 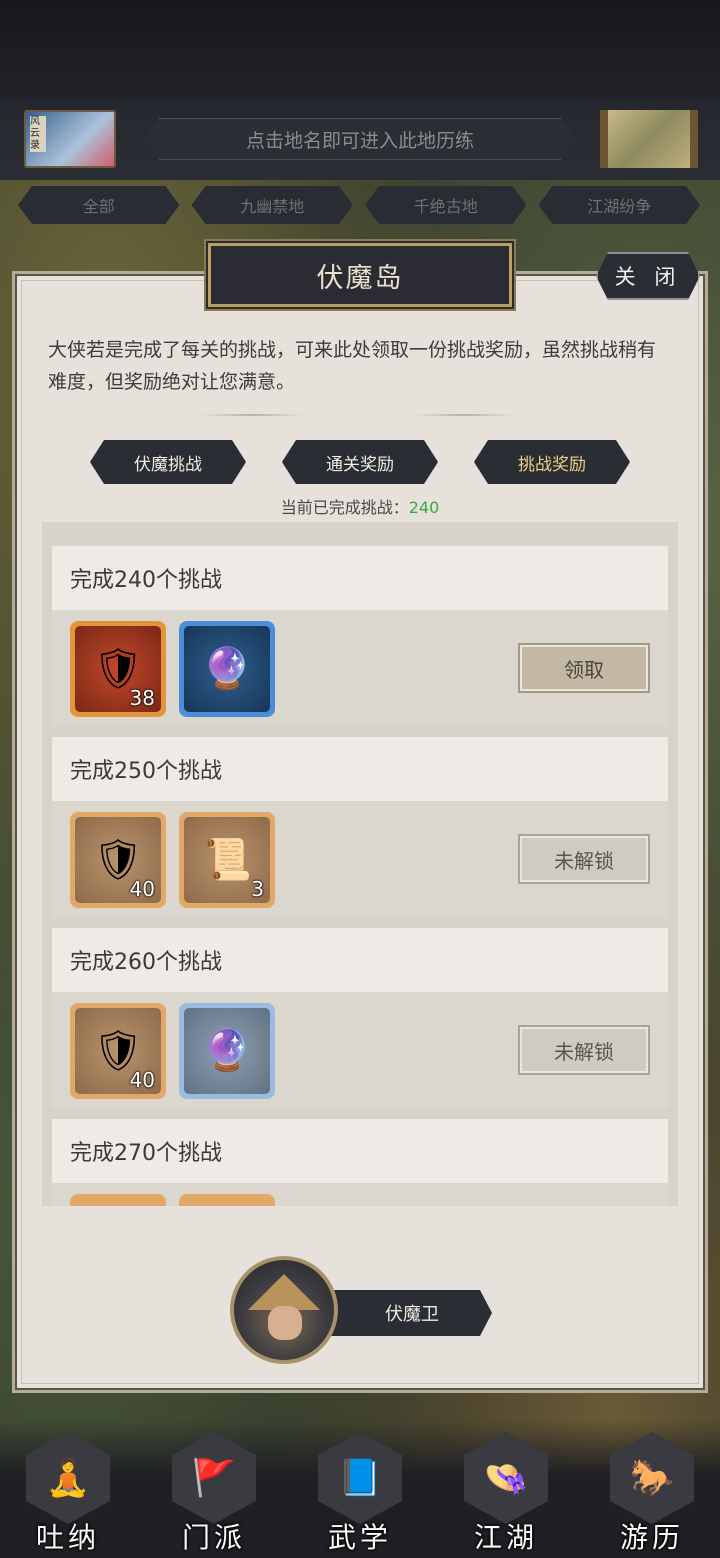 What do you see at coordinates (446, 205) in the screenshot?
I see `map-tab-qianjue: 千绝古地` at bounding box center [446, 205].